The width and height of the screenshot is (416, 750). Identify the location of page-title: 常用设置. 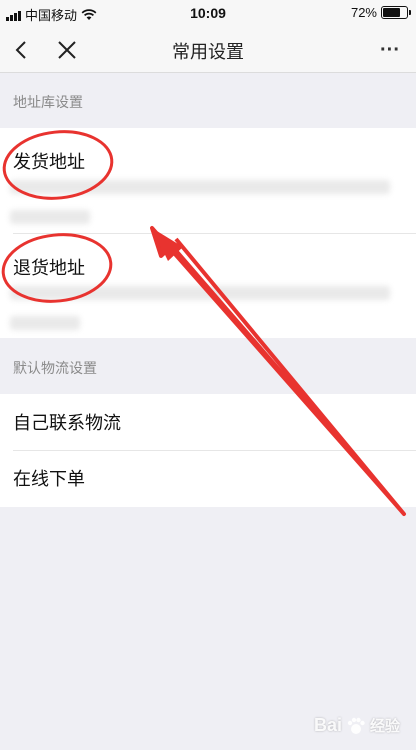
(208, 52).